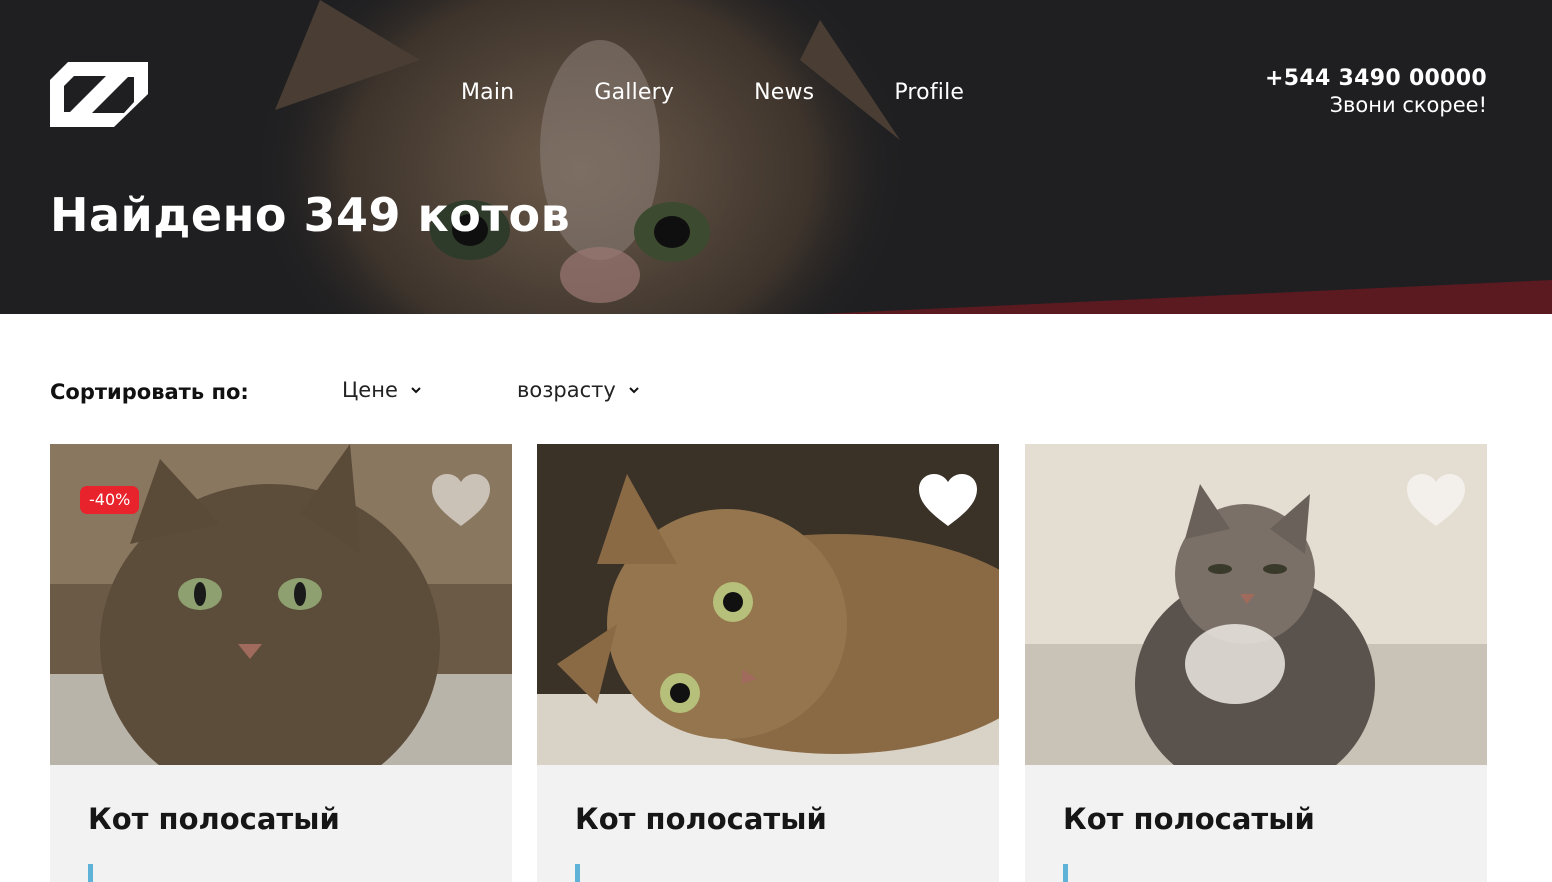 The width and height of the screenshot is (1552, 882). What do you see at coordinates (370, 390) in the screenshot?
I see `sort-option-label: Цене` at bounding box center [370, 390].